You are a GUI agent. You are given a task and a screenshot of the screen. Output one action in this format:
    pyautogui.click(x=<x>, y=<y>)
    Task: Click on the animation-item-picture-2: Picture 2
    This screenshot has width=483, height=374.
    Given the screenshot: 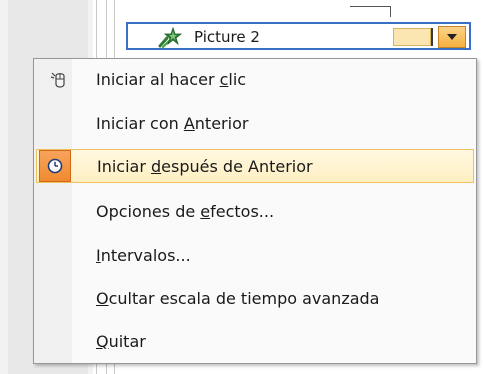 What is the action you would take?
    pyautogui.click(x=298, y=36)
    